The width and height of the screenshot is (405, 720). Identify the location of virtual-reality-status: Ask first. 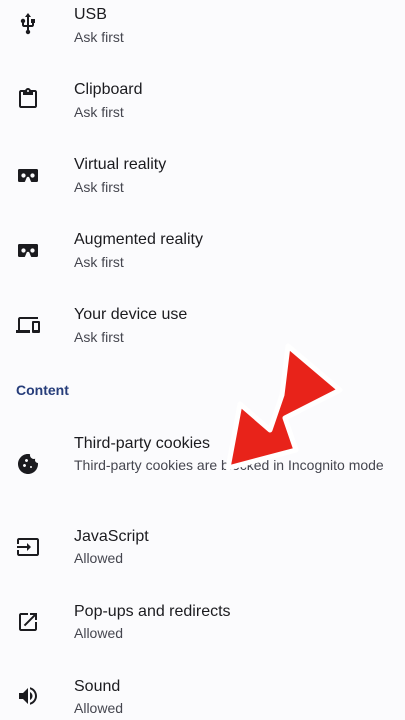
(99, 187).